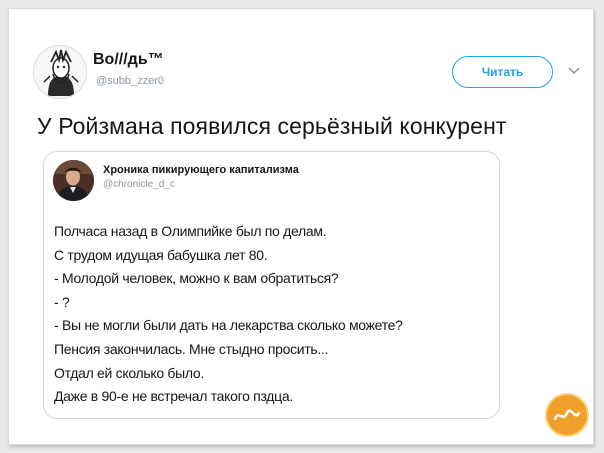  I want to click on tweet-text: У Ройзмана появился серьёзный конкурент, so click(272, 126).